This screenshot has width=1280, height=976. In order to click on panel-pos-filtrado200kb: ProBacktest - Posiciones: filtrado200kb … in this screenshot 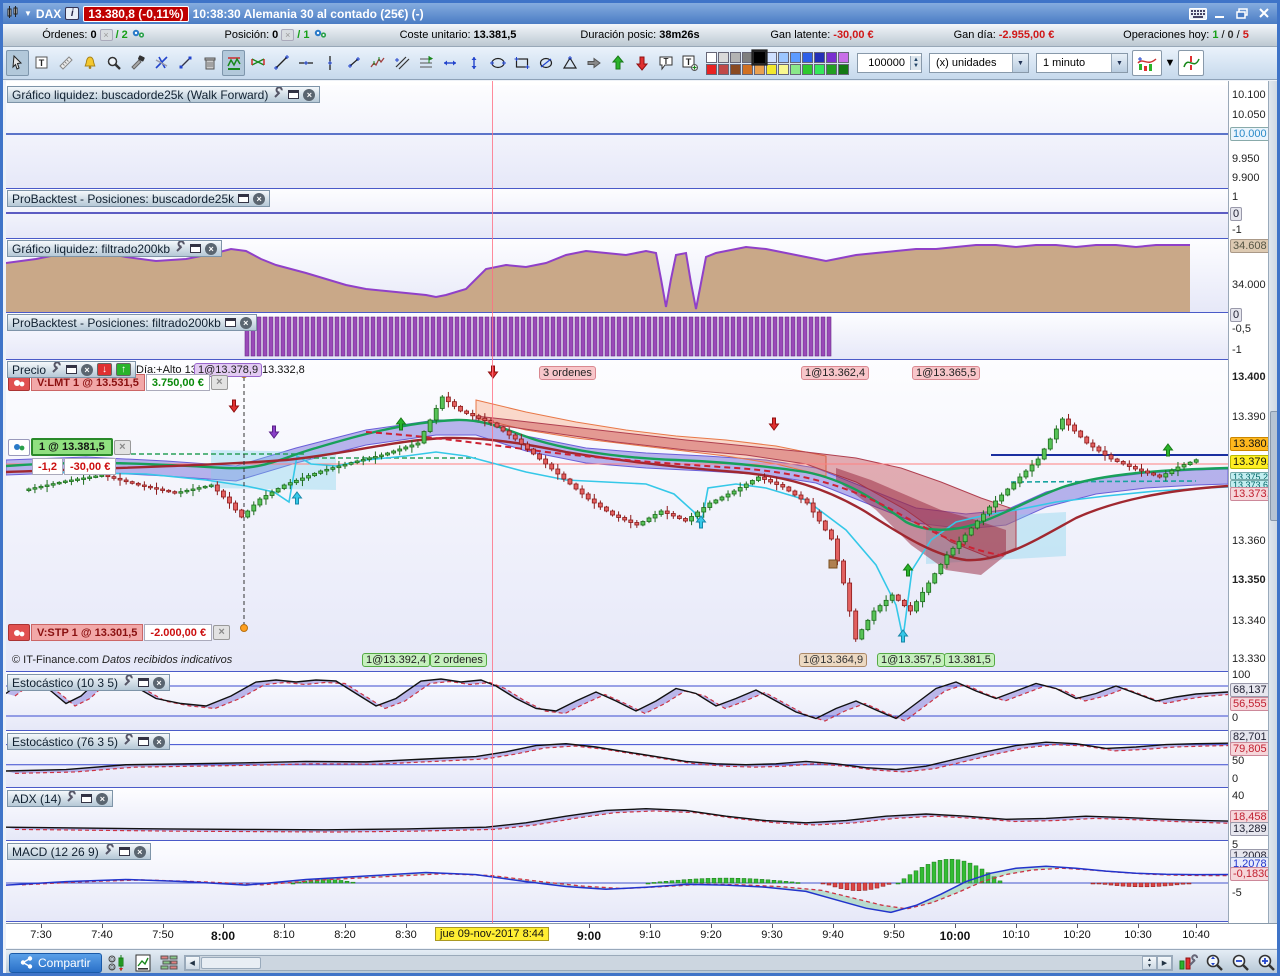, I will do `click(617, 336)`.